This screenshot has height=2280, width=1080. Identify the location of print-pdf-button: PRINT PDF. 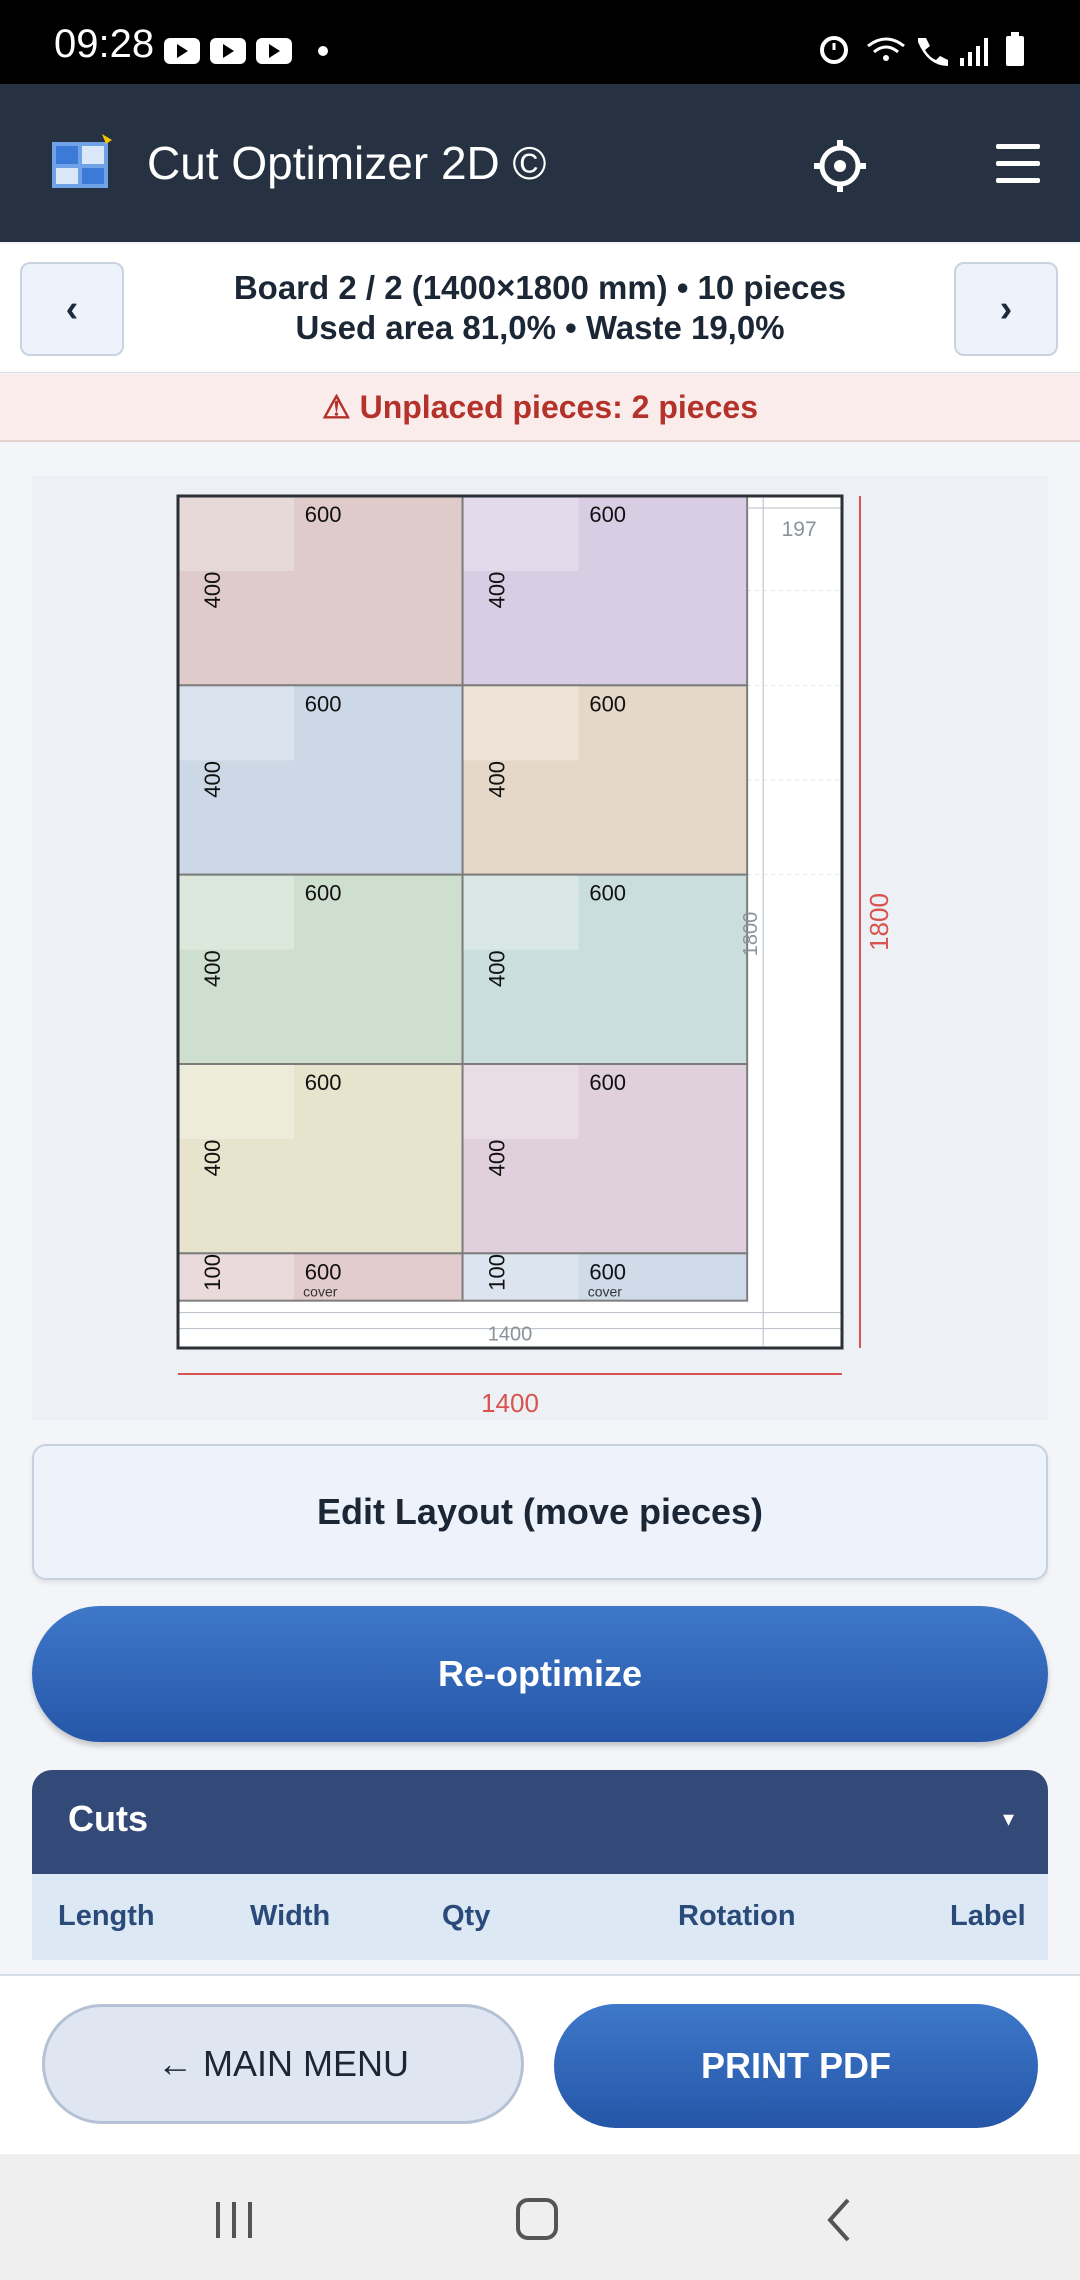
(796, 2066).